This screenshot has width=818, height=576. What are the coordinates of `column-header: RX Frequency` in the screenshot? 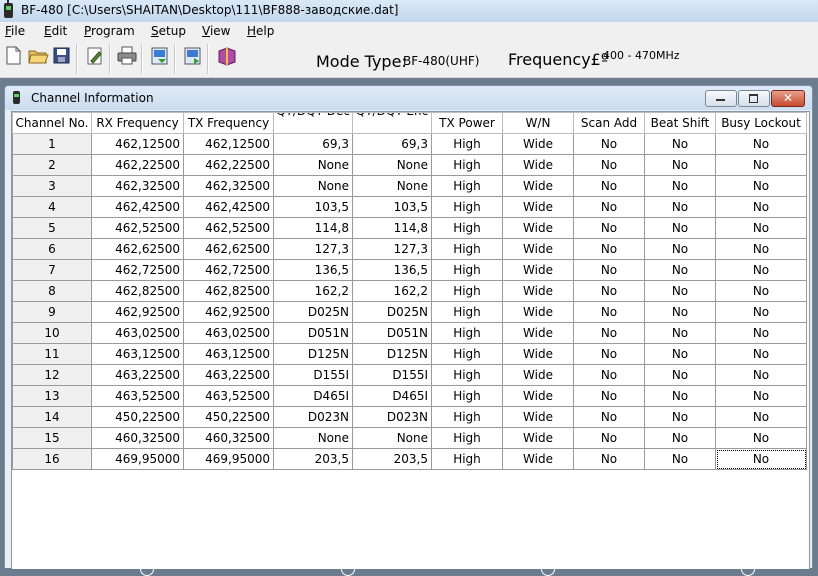 It's located at (137, 123).